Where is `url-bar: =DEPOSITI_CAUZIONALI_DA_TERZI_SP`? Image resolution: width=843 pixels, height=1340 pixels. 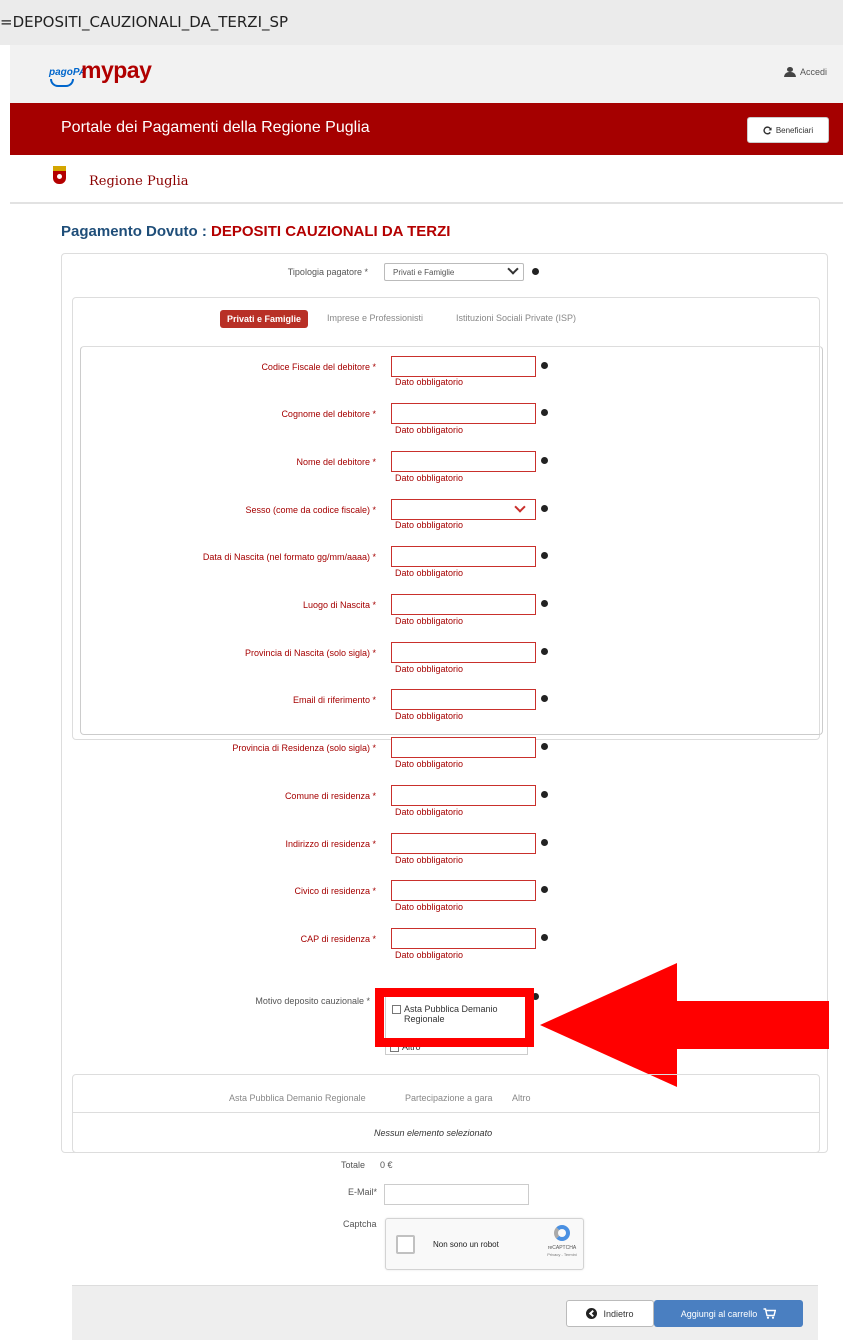
url-bar: =DEPOSITI_CAUZIONALI_DA_TERZI_SP is located at coordinates (421, 22).